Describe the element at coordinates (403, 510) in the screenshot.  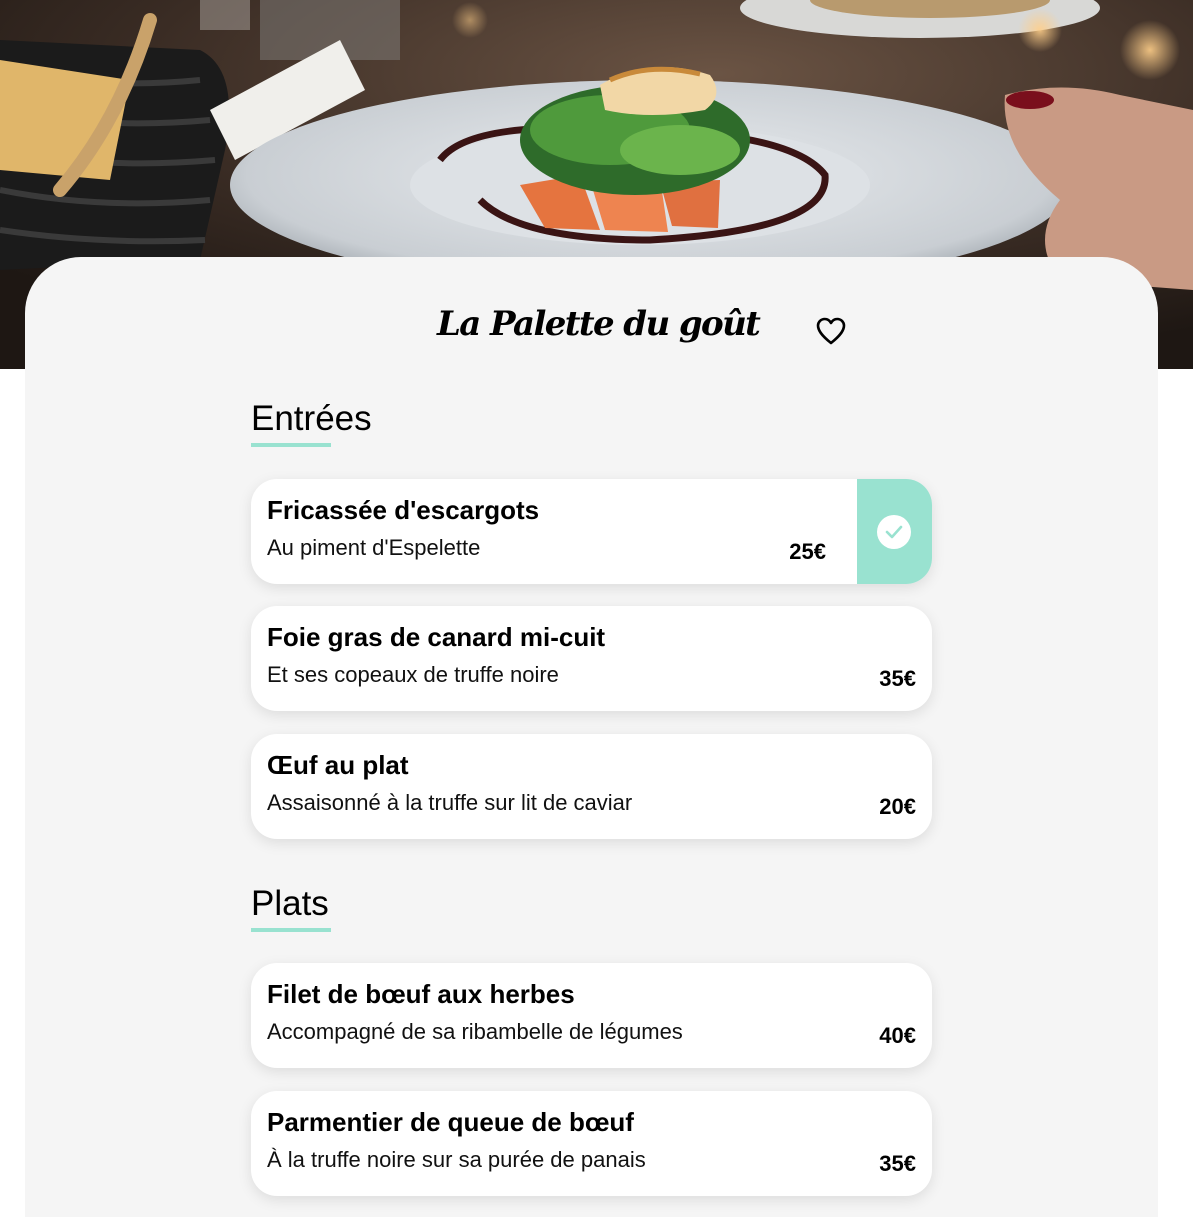
I see `menu-item-name: Fricassée d'escargots` at that location.